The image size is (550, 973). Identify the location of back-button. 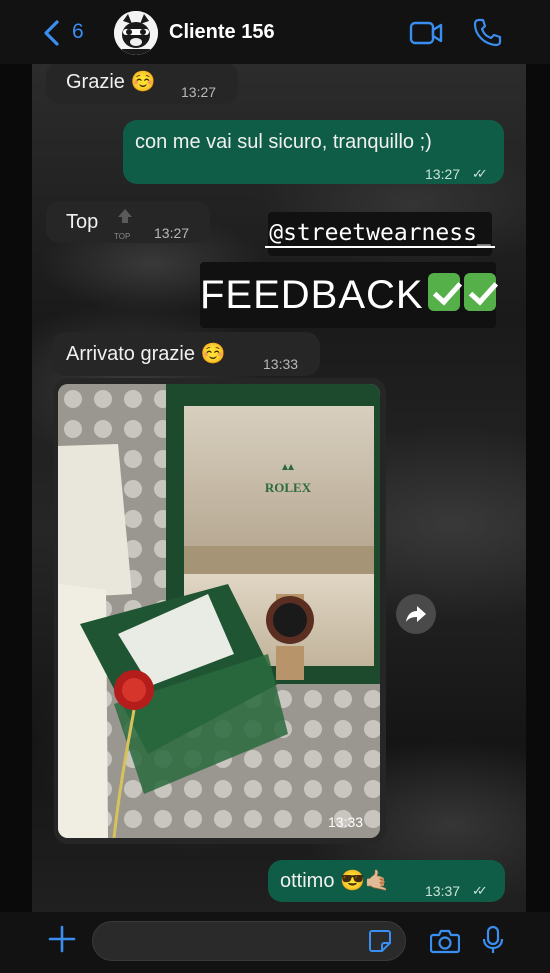
(57, 33).